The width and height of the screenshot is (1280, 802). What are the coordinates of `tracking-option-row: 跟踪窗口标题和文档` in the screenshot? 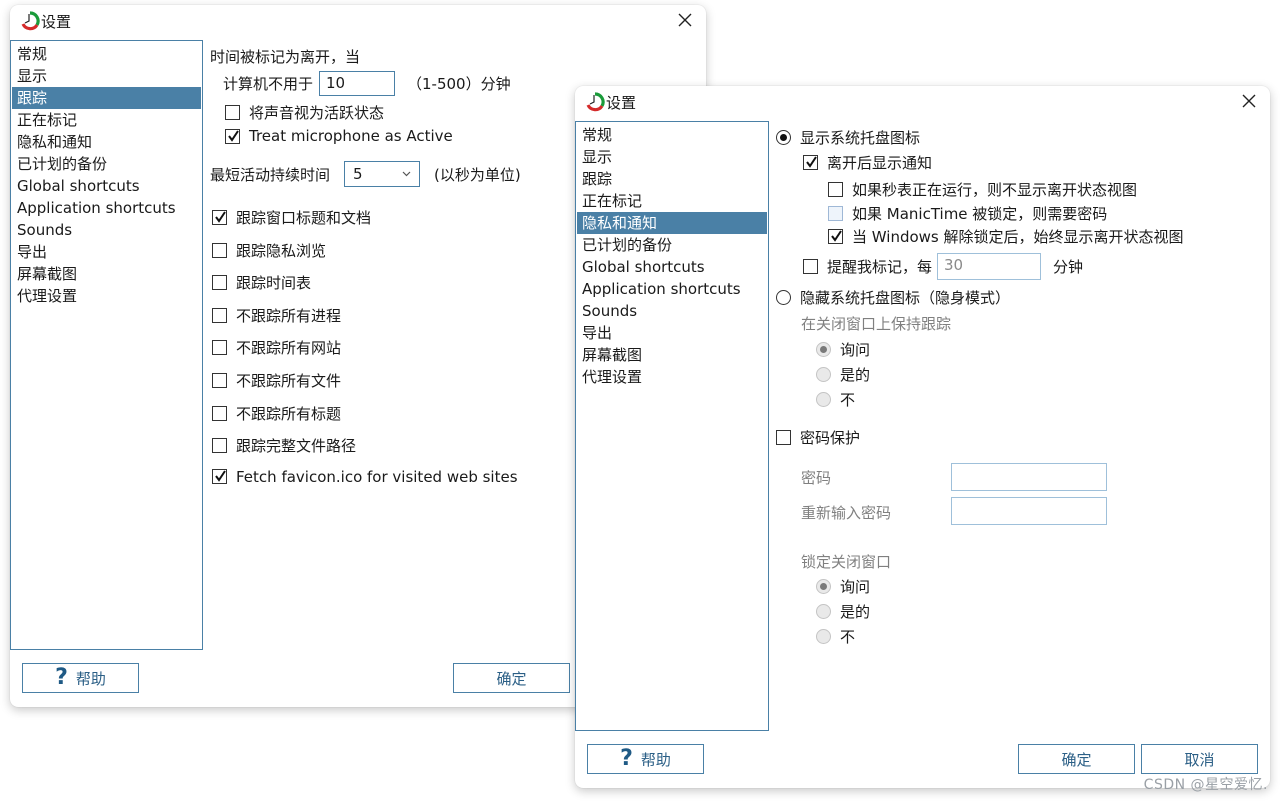 It's located at (291, 217).